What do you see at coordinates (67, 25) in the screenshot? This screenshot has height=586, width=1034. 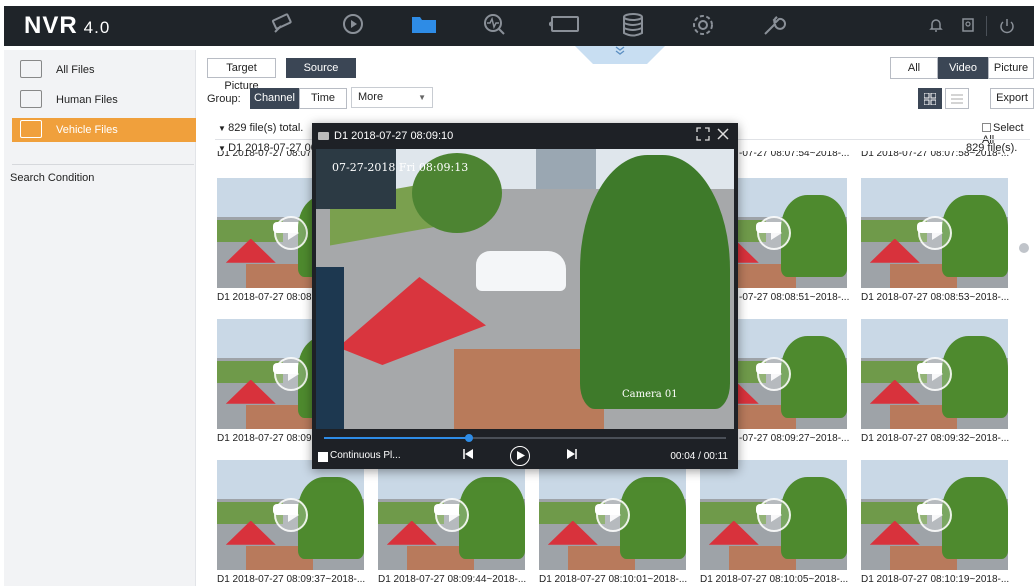 I see `nvr-logo: NVR 4.0` at bounding box center [67, 25].